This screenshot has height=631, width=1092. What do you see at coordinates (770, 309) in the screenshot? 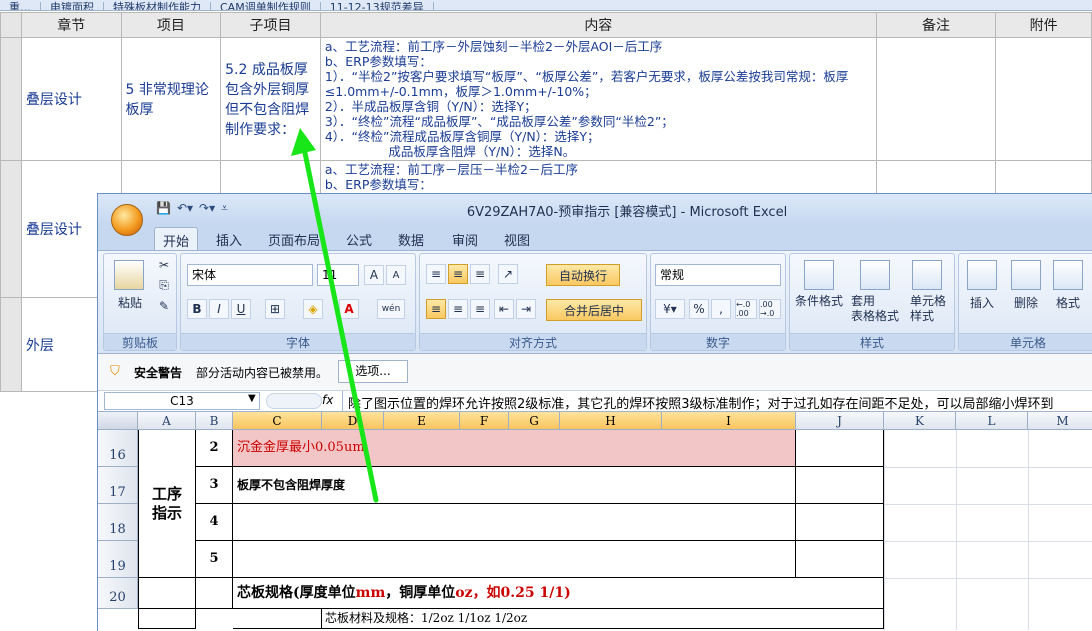
I see `decrease-decimal-icon: .00 →.0` at bounding box center [770, 309].